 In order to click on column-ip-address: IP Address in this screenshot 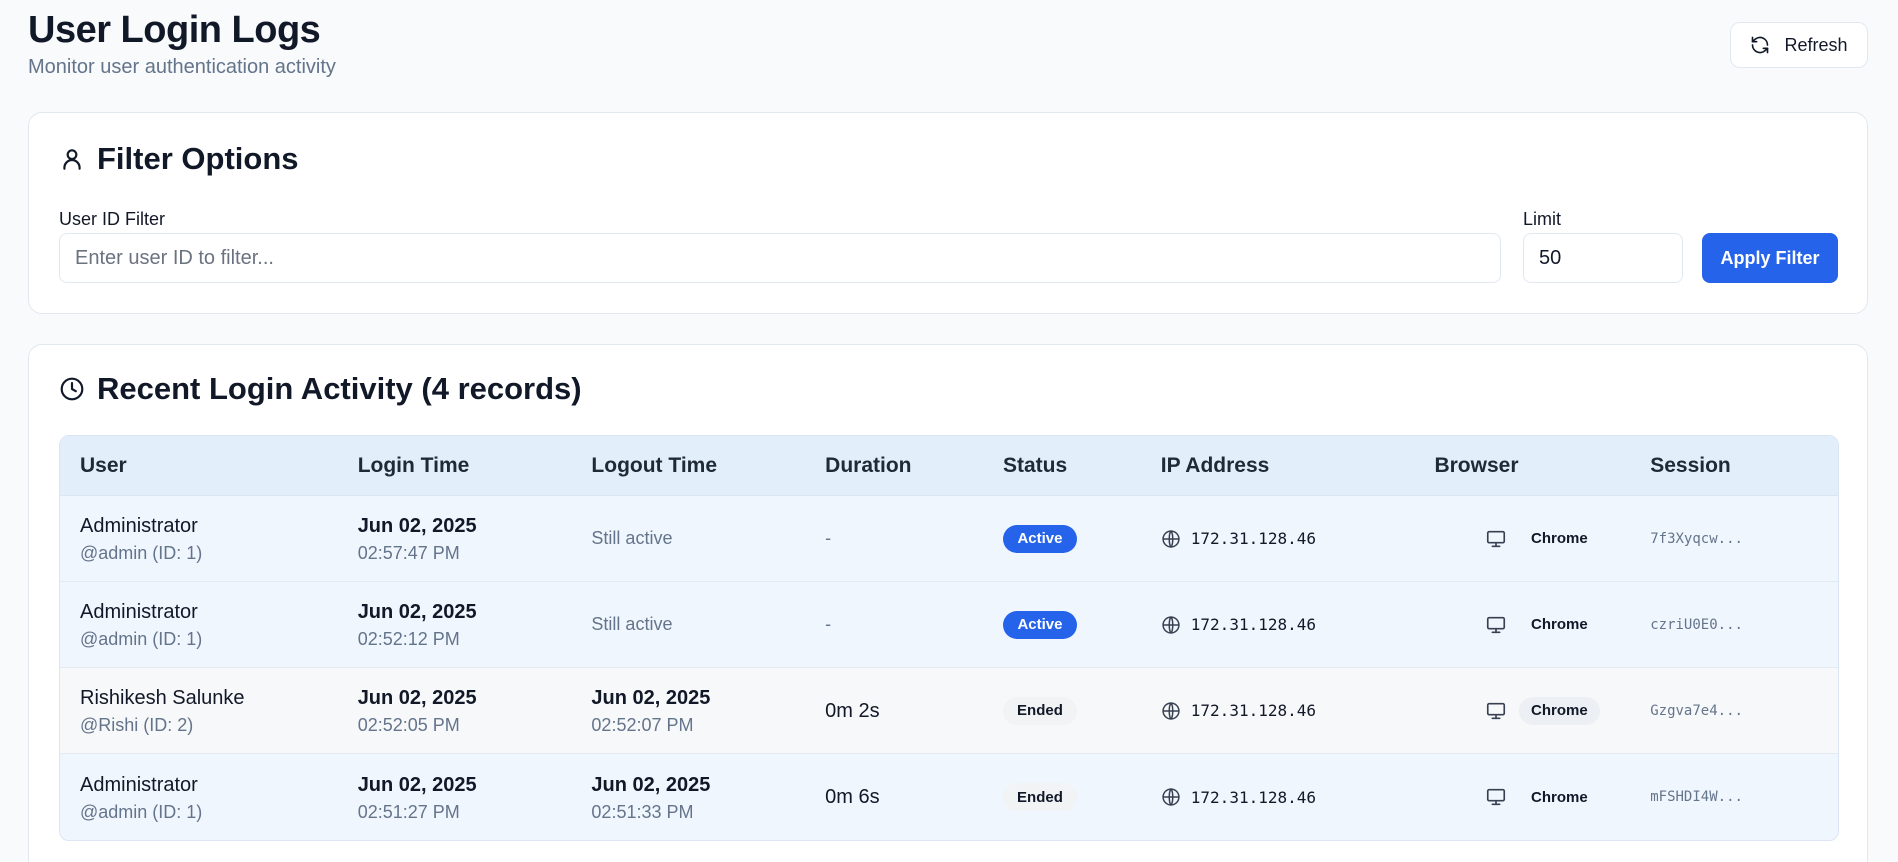, I will do `click(1215, 465)`.